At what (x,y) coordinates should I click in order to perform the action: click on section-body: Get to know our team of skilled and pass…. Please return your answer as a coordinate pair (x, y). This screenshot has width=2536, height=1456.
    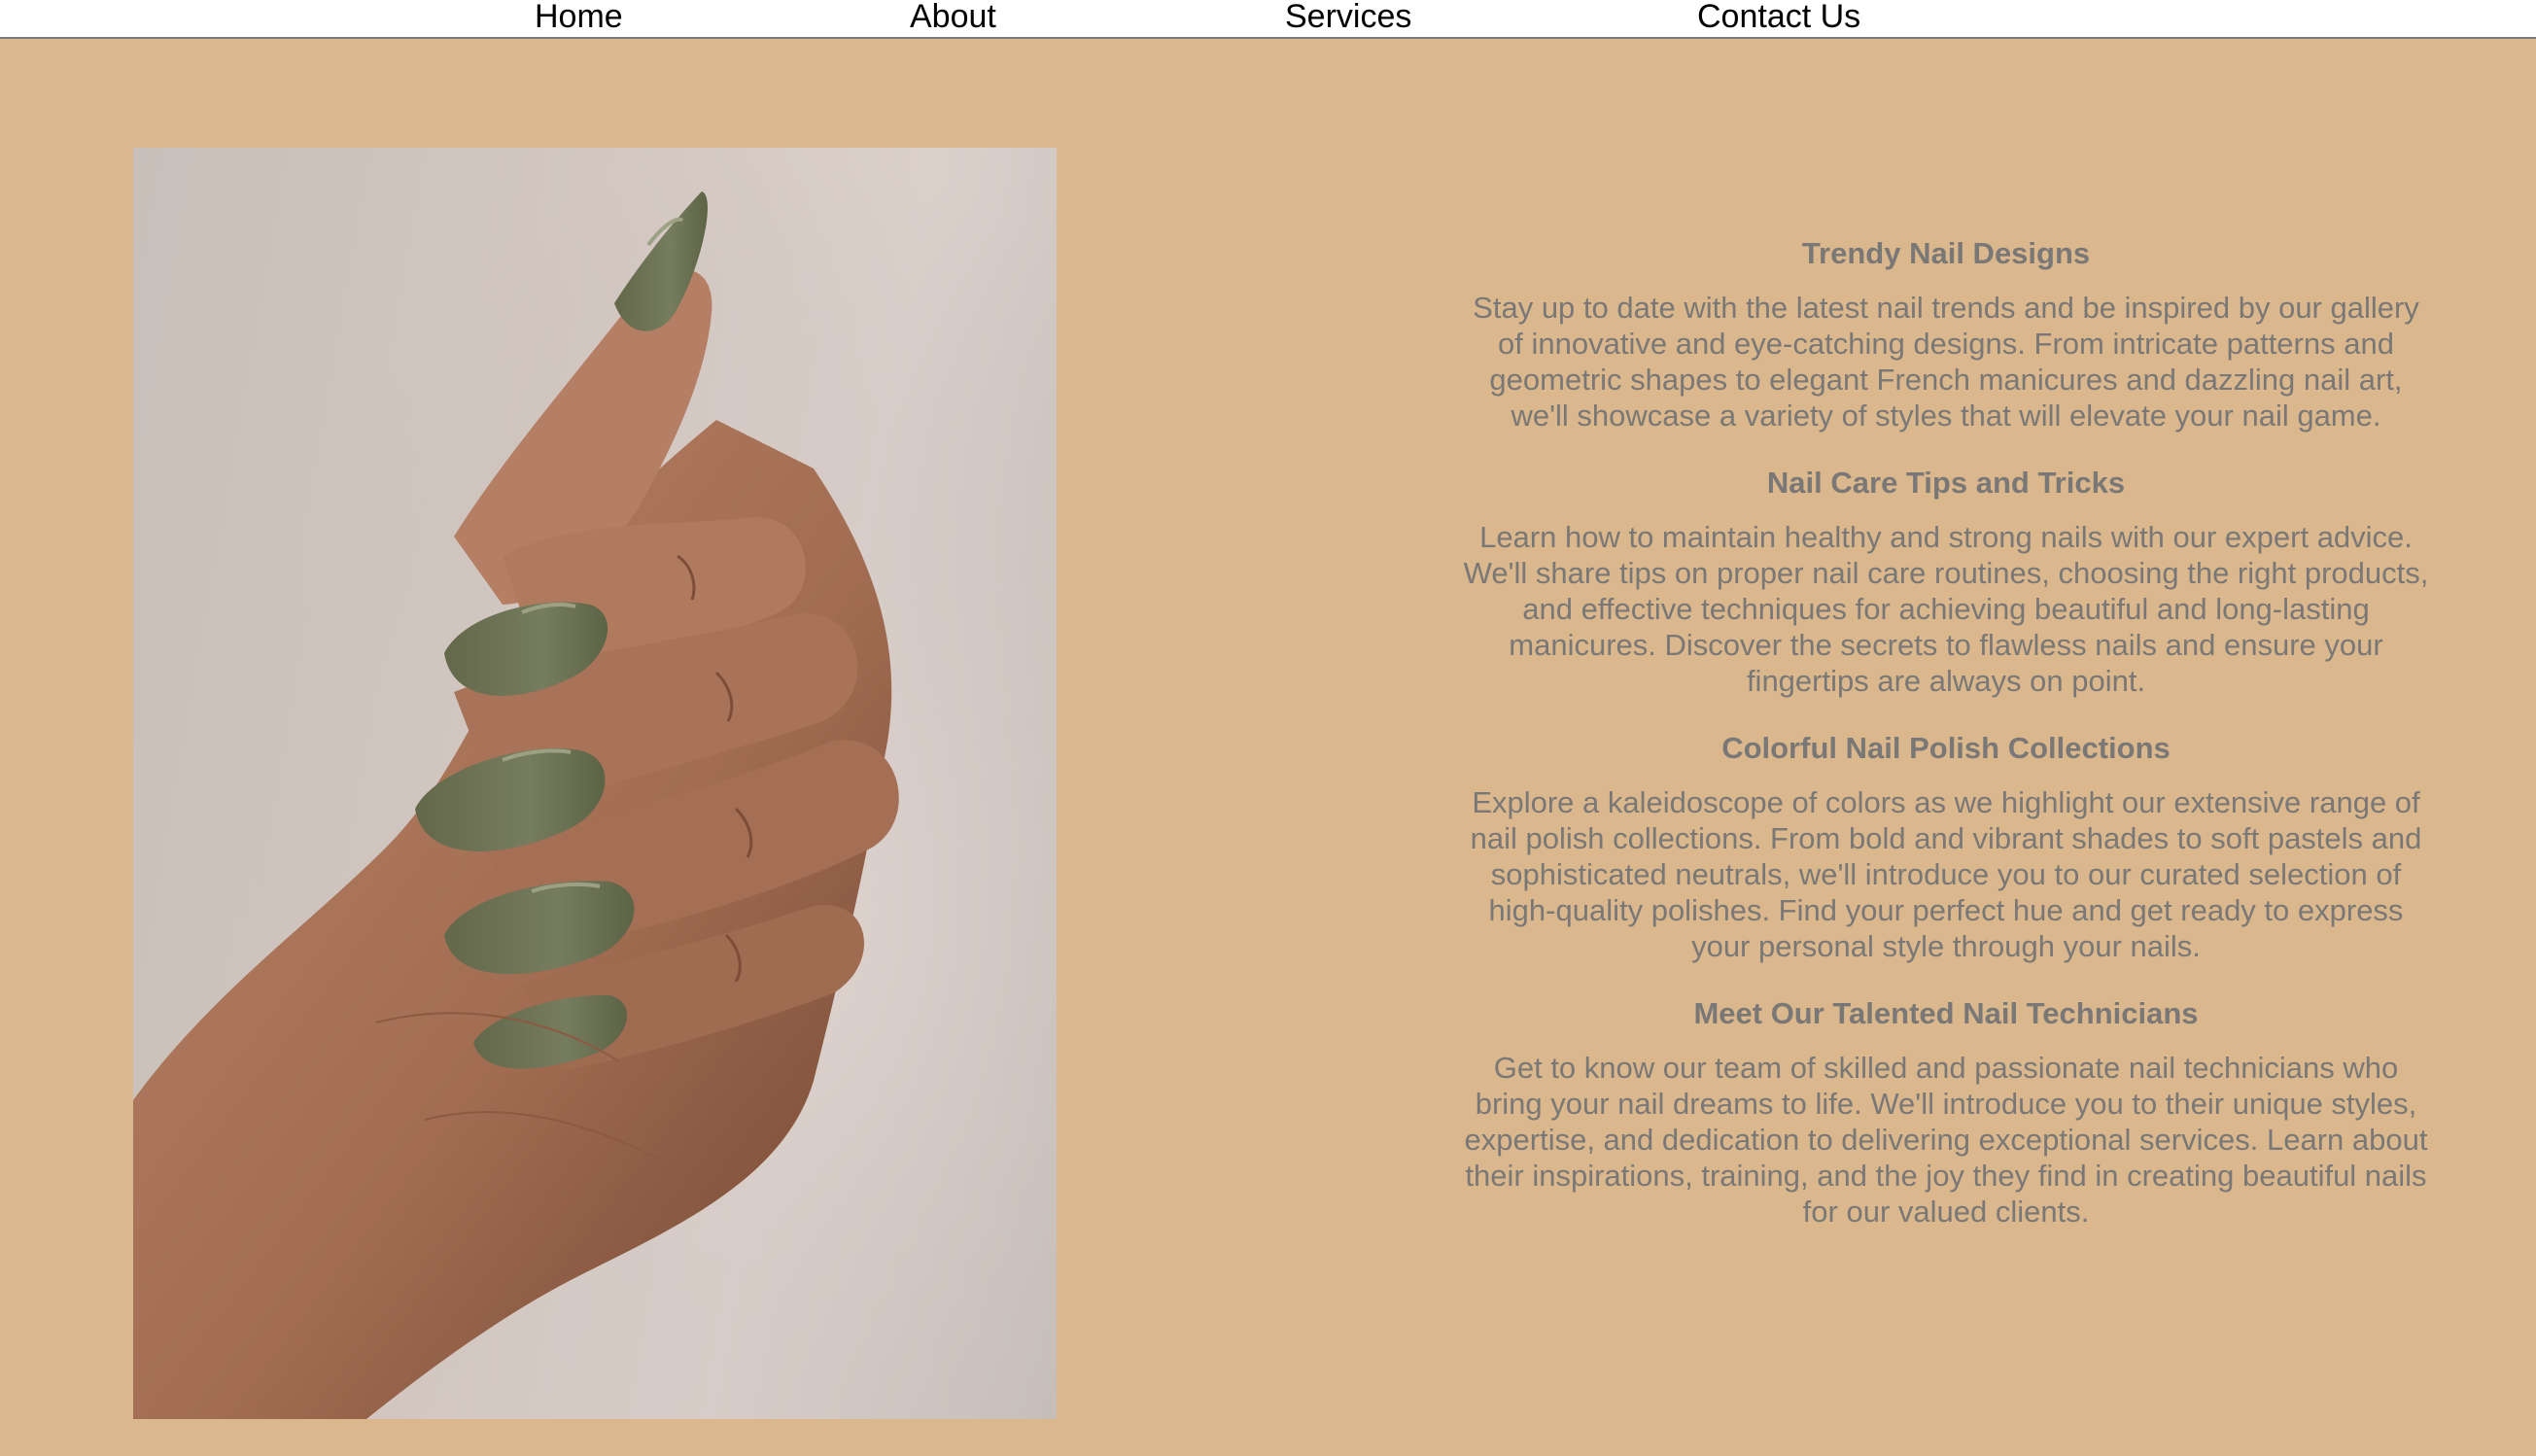
    Looking at the image, I should click on (1946, 1140).